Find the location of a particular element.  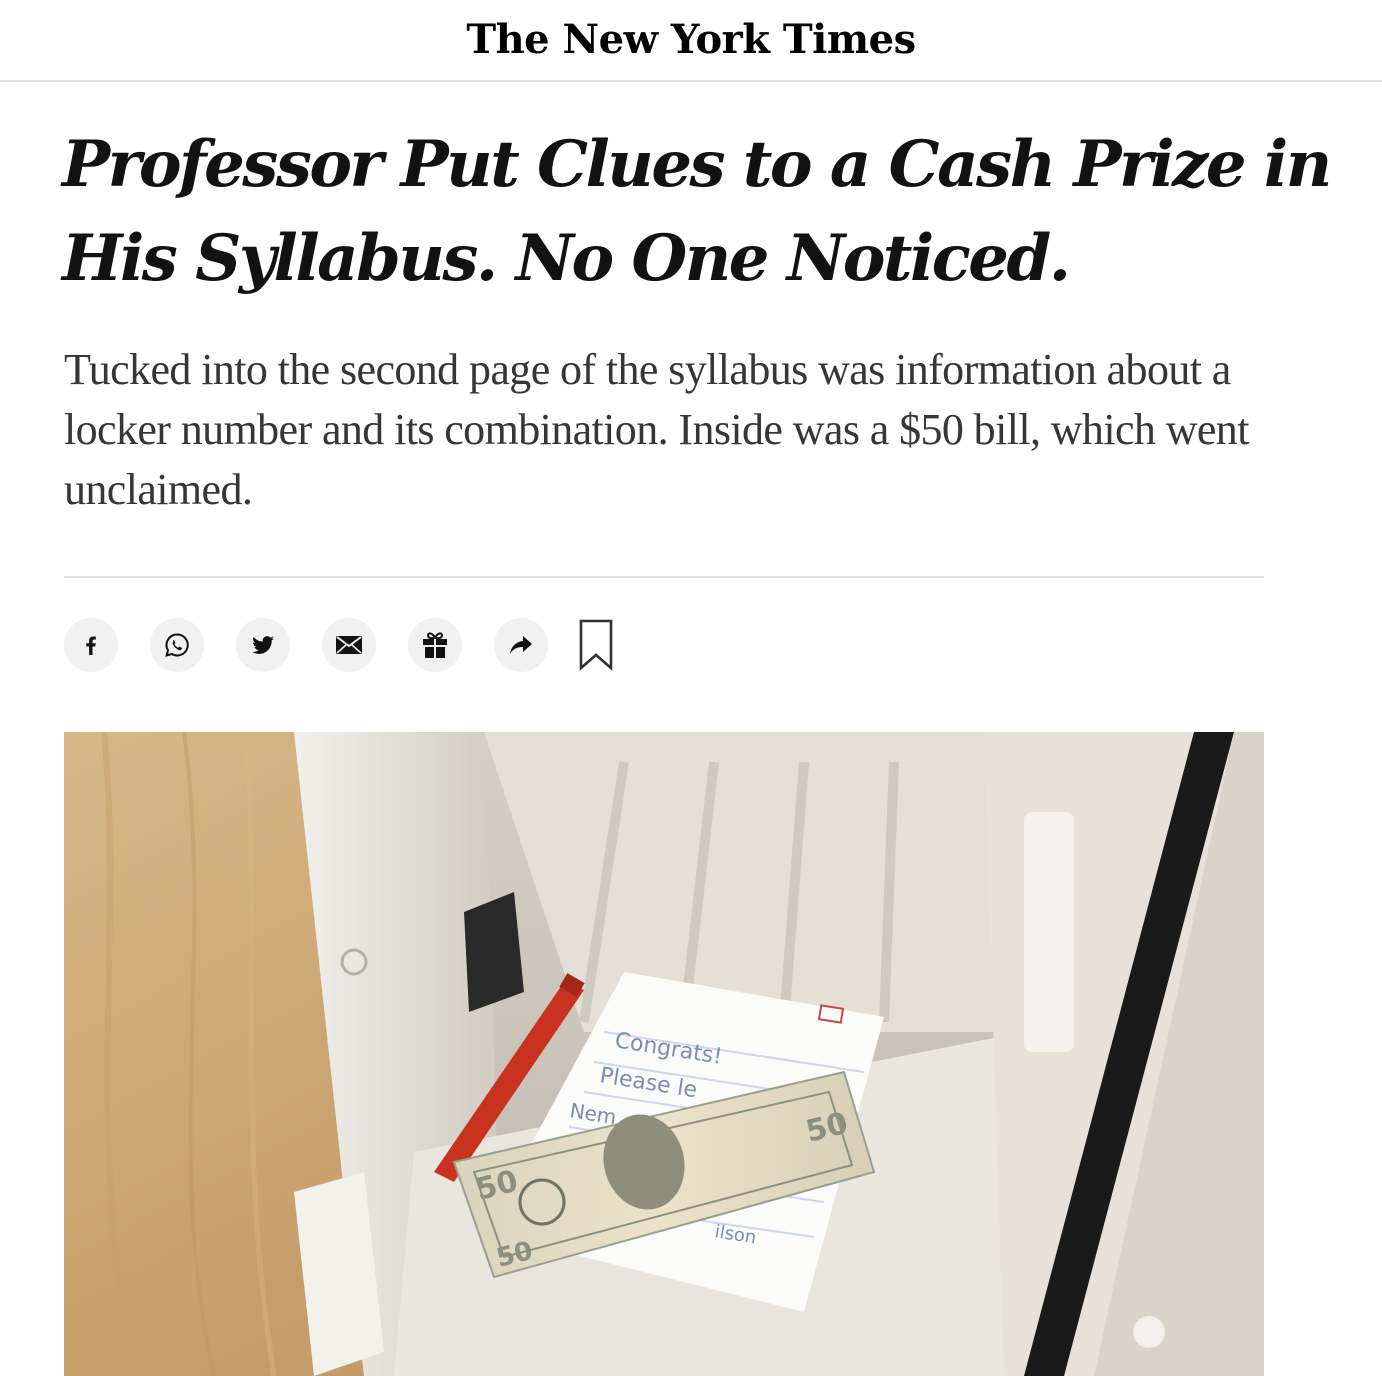

nyt-logo: The New York Times is located at coordinates (691, 39).